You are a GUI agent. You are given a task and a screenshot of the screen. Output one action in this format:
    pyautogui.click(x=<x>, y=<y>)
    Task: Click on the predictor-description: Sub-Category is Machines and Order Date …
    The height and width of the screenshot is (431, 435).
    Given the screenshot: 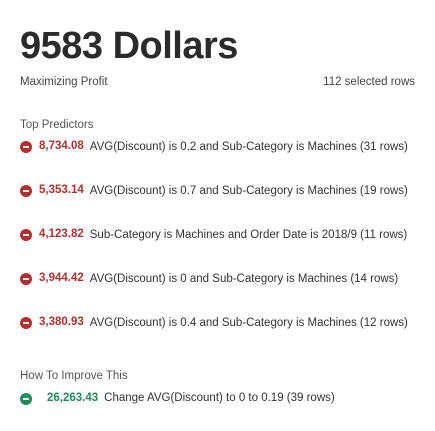 What is the action you would take?
    pyautogui.click(x=248, y=235)
    